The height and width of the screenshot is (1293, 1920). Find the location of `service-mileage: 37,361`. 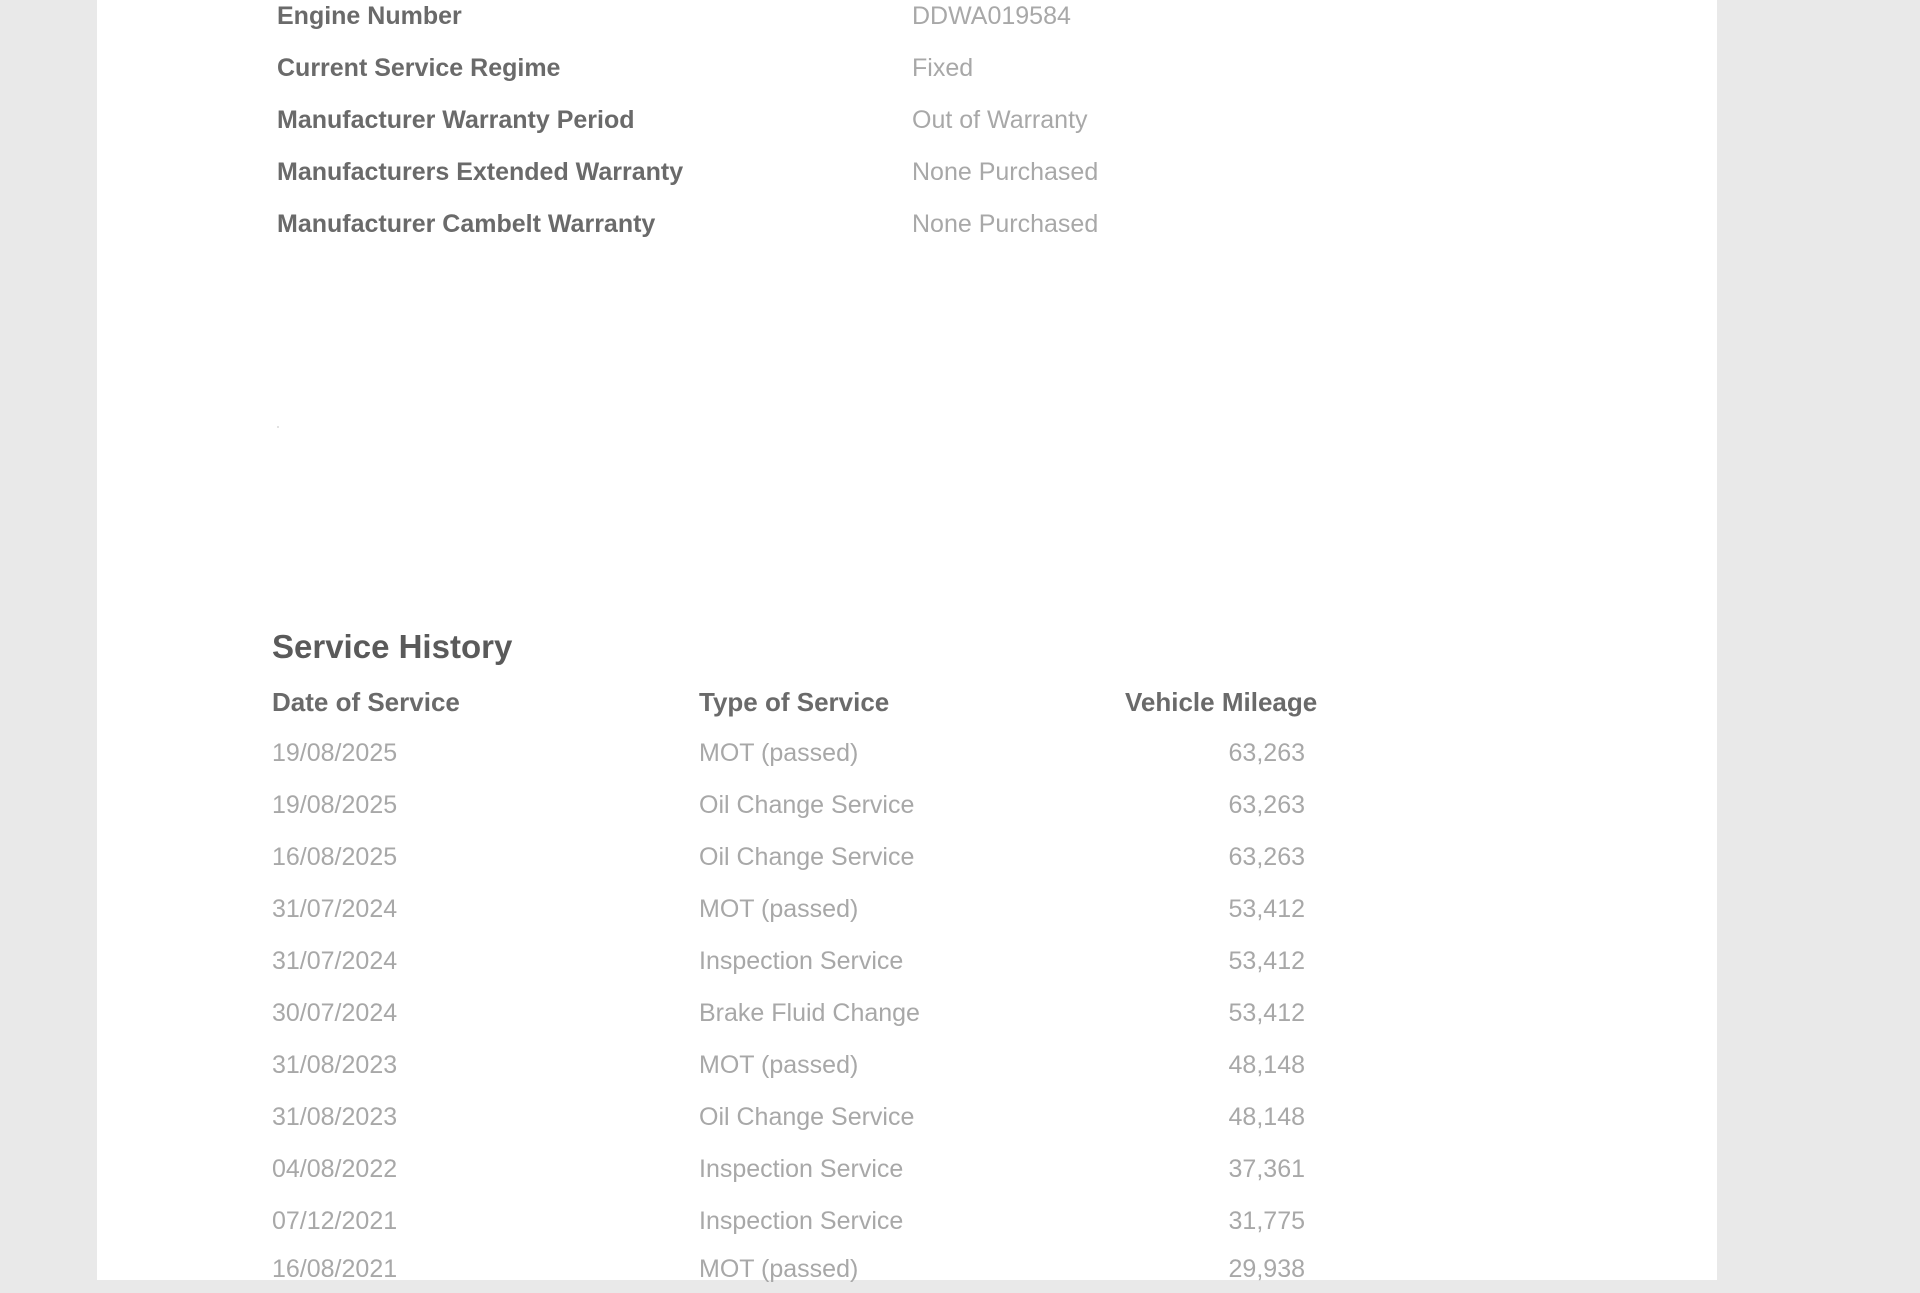

service-mileage: 37,361 is located at coordinates (1266, 1169).